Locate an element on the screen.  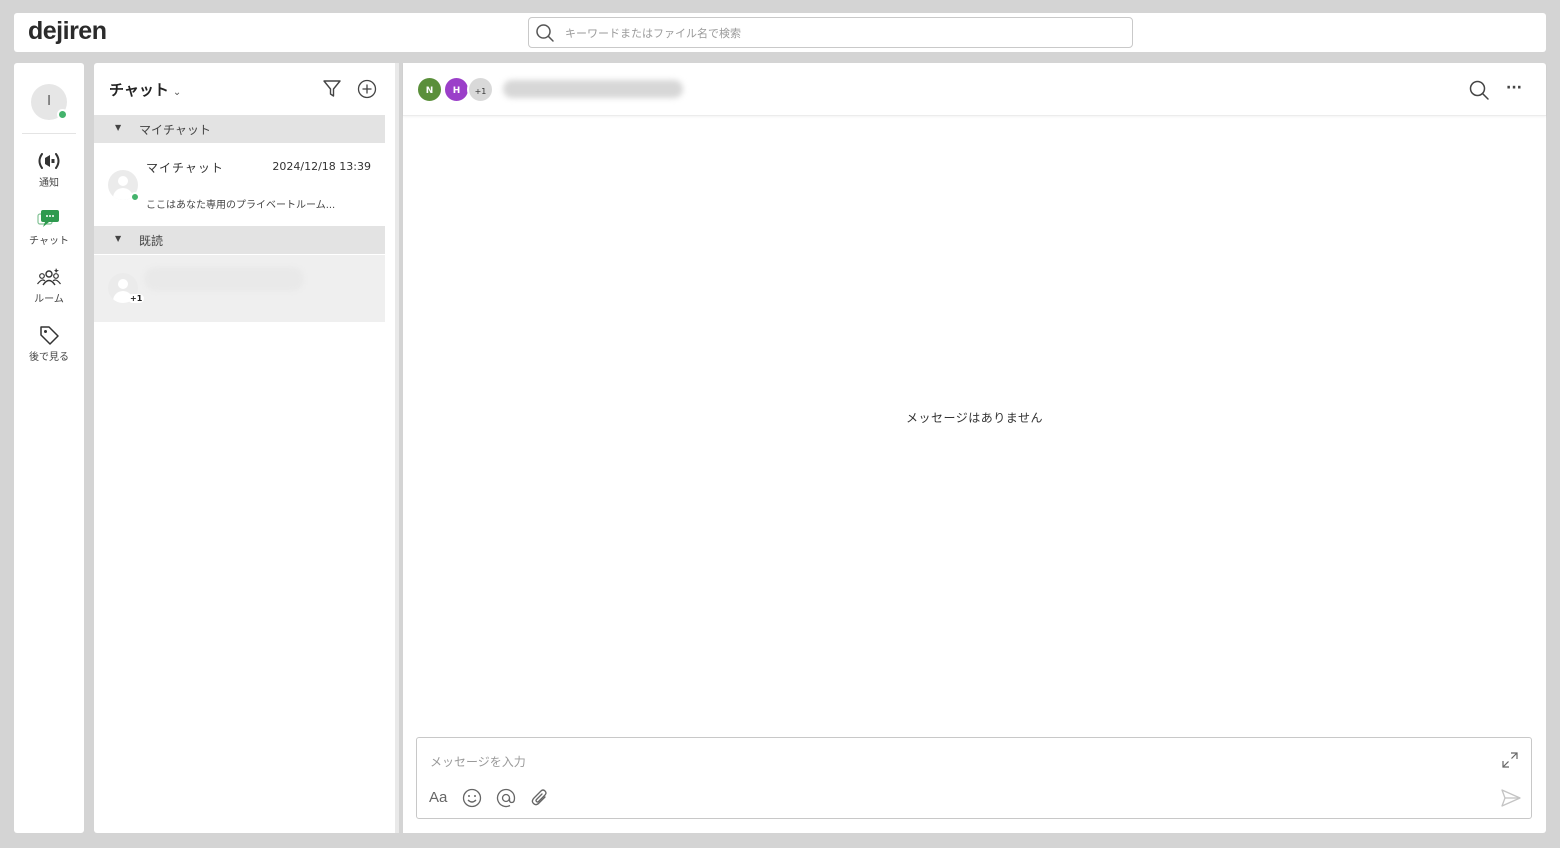
nav-label: 通知 is located at coordinates (49, 183).